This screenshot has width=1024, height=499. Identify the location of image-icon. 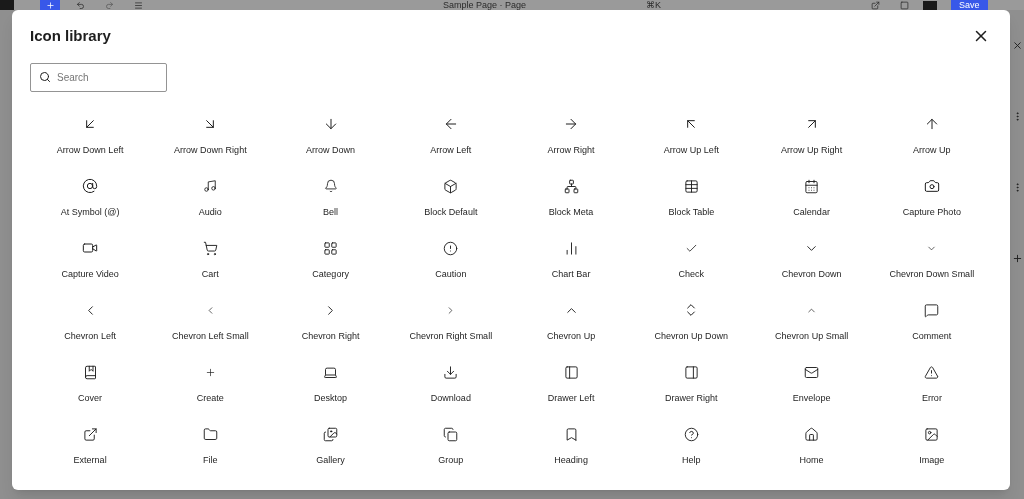
(932, 434).